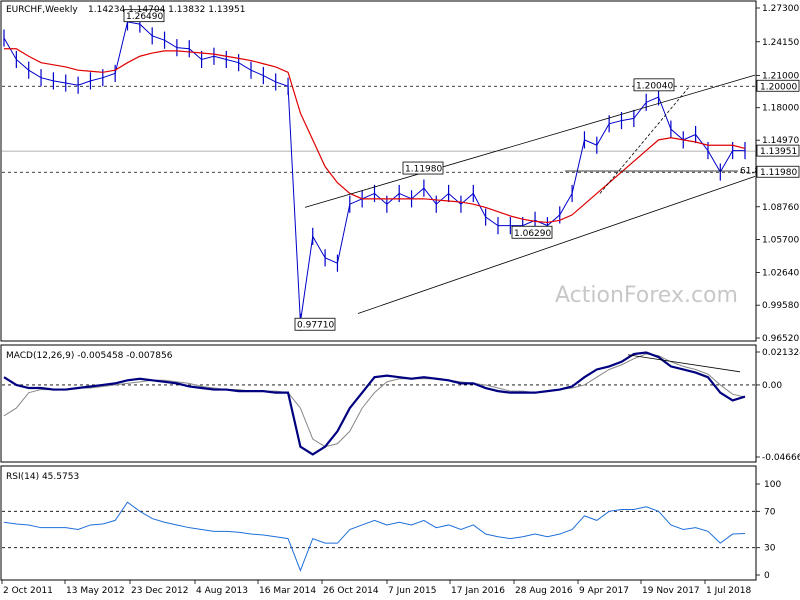 This screenshot has height=600, width=800. I want to click on macd-y-tick-label: 0.00, so click(772, 386).